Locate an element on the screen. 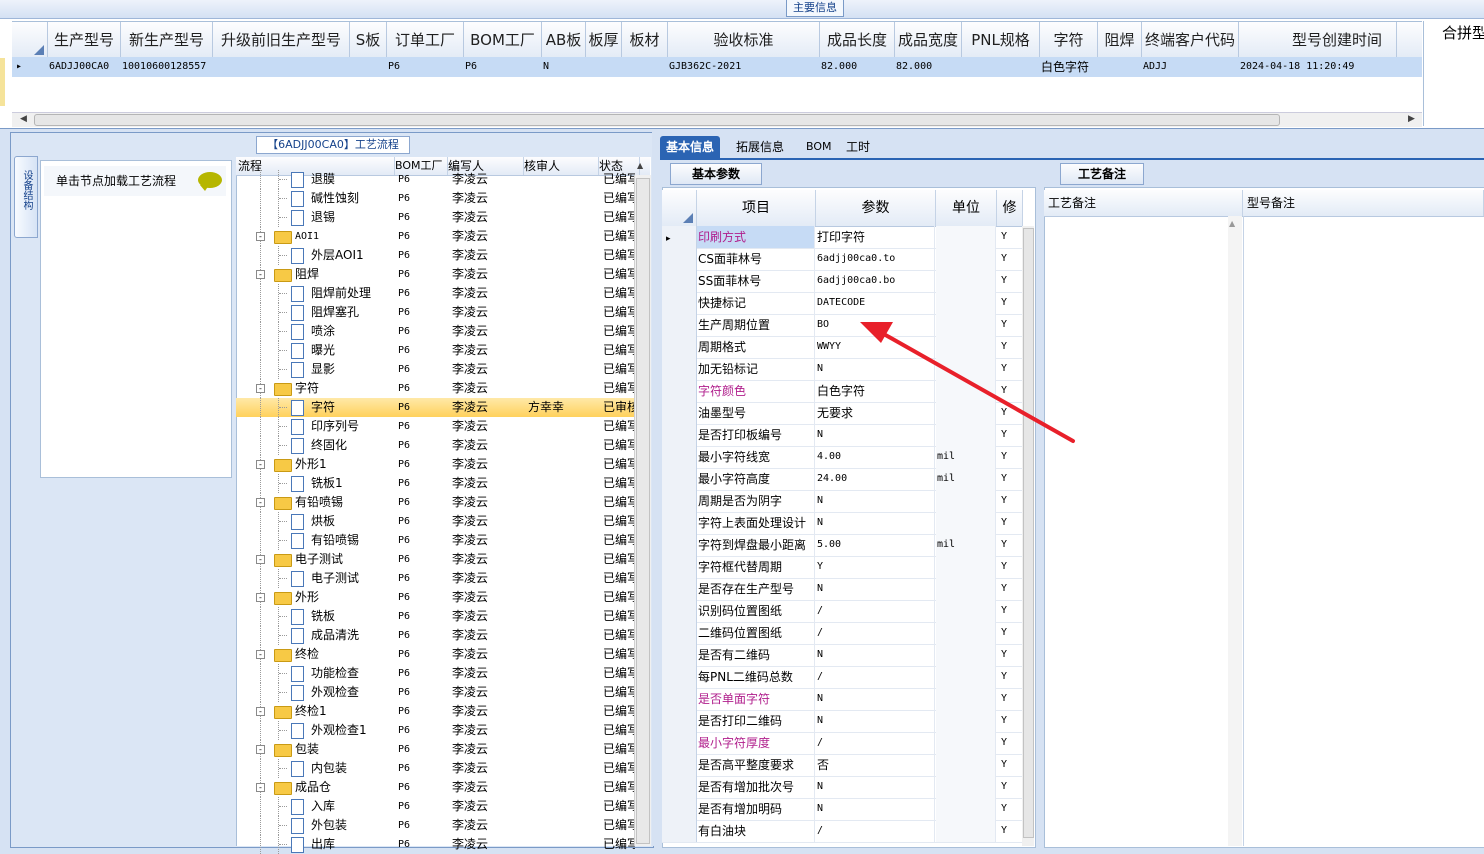  tree-row: 阻焊前处理 P6 李凌云 已编写 is located at coordinates (435, 293).